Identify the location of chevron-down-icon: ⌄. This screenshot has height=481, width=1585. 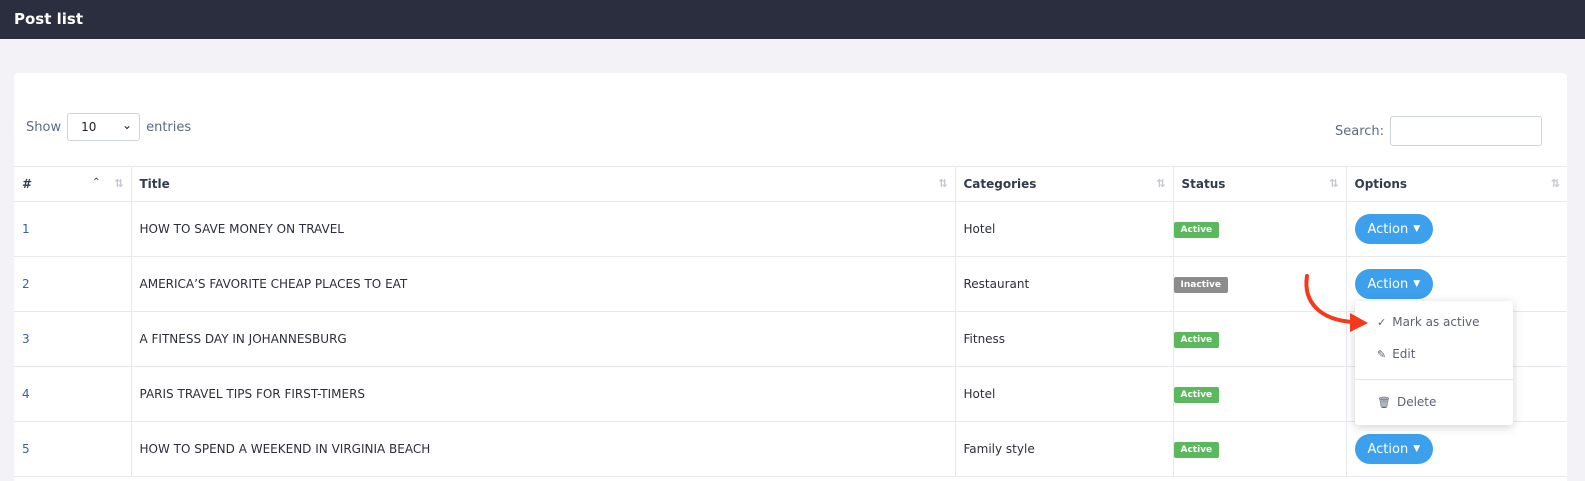
(127, 125).